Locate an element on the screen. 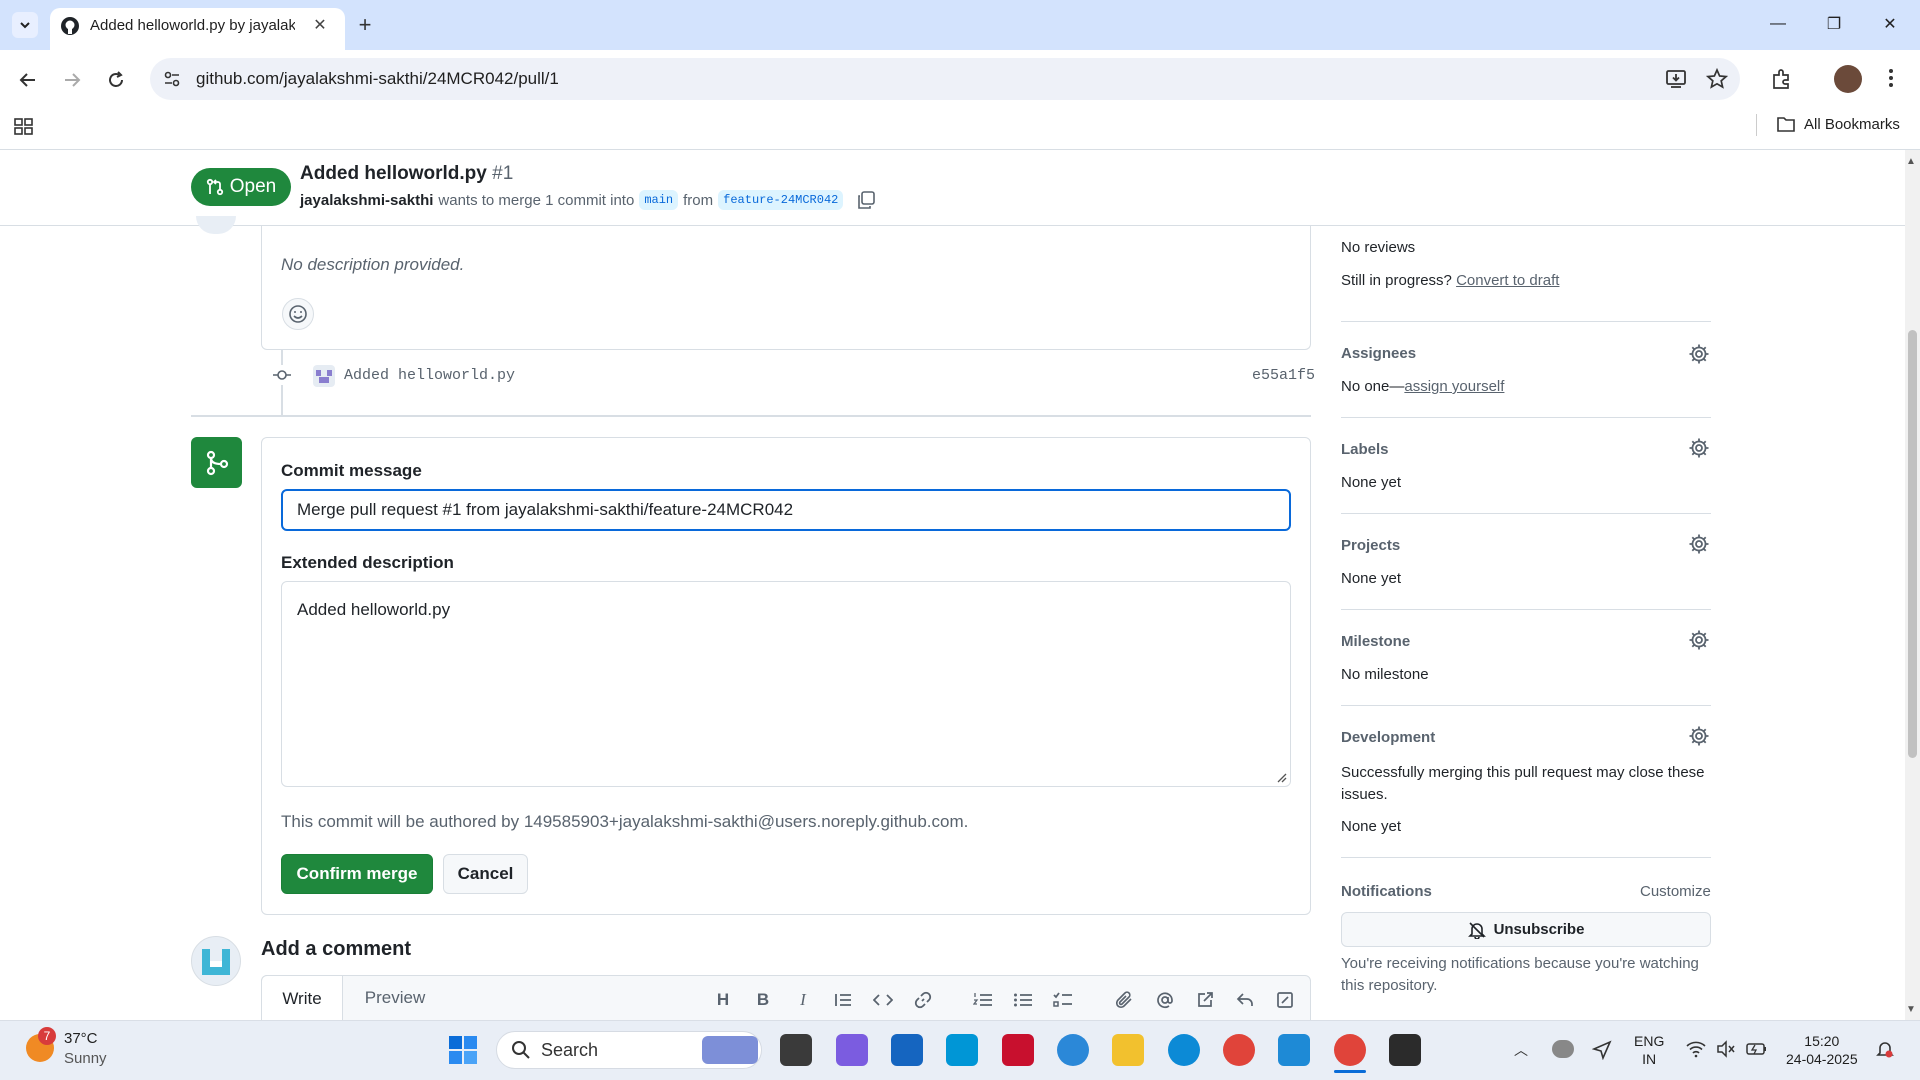 This screenshot has width=1920, height=1080. profile-avatar is located at coordinates (1848, 79).